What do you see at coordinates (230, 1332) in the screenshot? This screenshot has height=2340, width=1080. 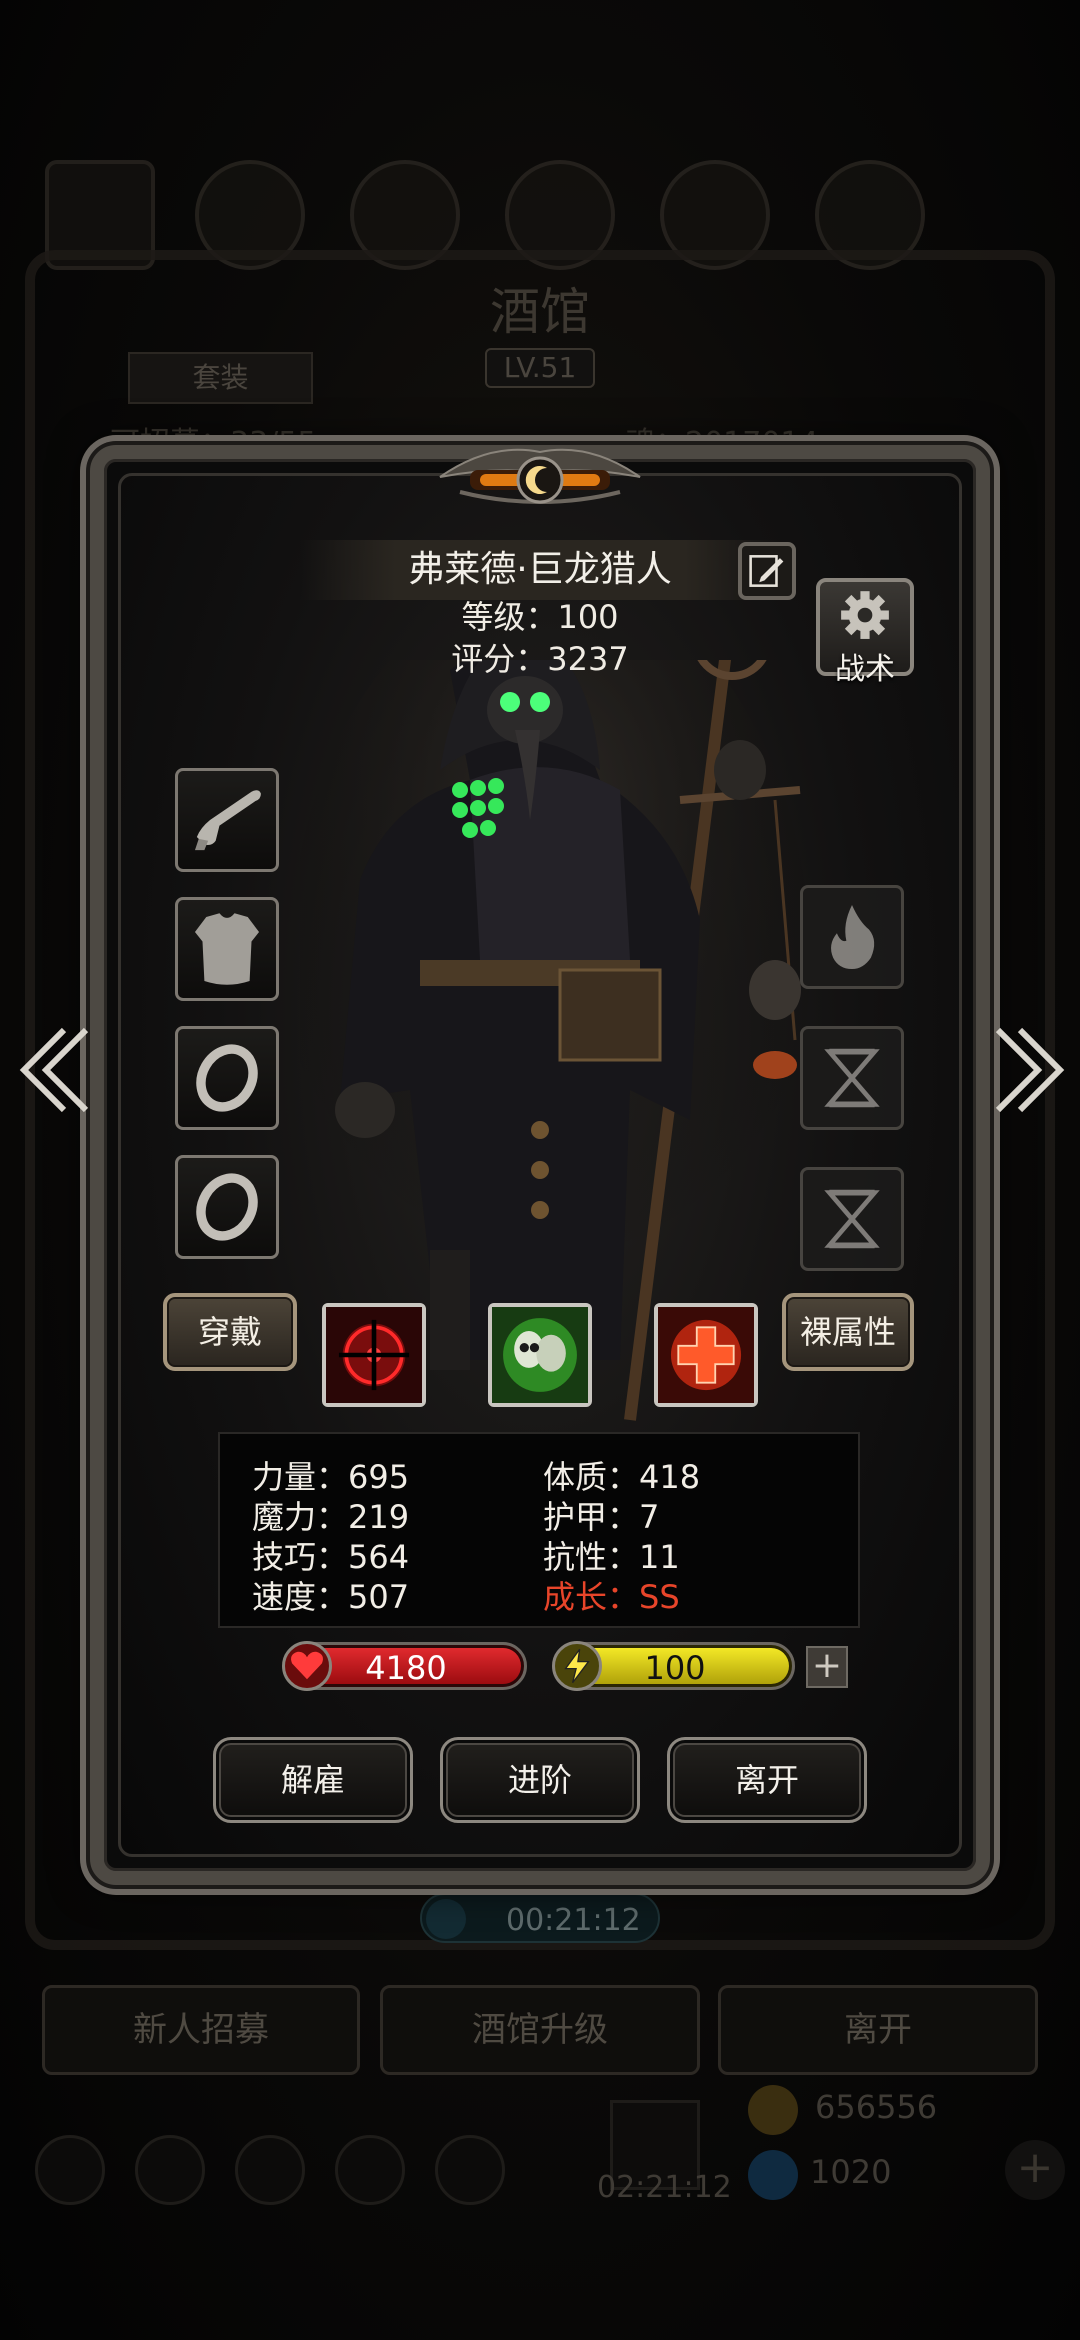 I see `wear-button: 穿戴` at bounding box center [230, 1332].